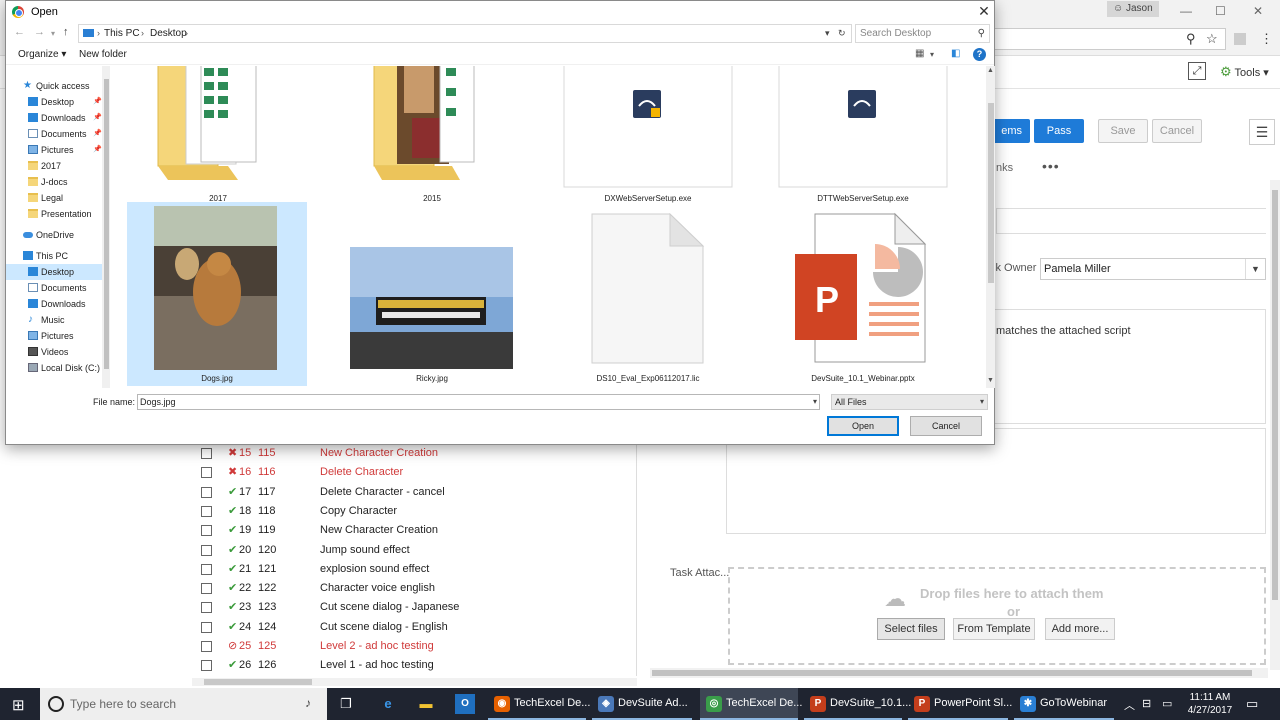 Image resolution: width=1280 pixels, height=720 pixels. I want to click on fullscreen-icon: ⤢, so click(1197, 71).